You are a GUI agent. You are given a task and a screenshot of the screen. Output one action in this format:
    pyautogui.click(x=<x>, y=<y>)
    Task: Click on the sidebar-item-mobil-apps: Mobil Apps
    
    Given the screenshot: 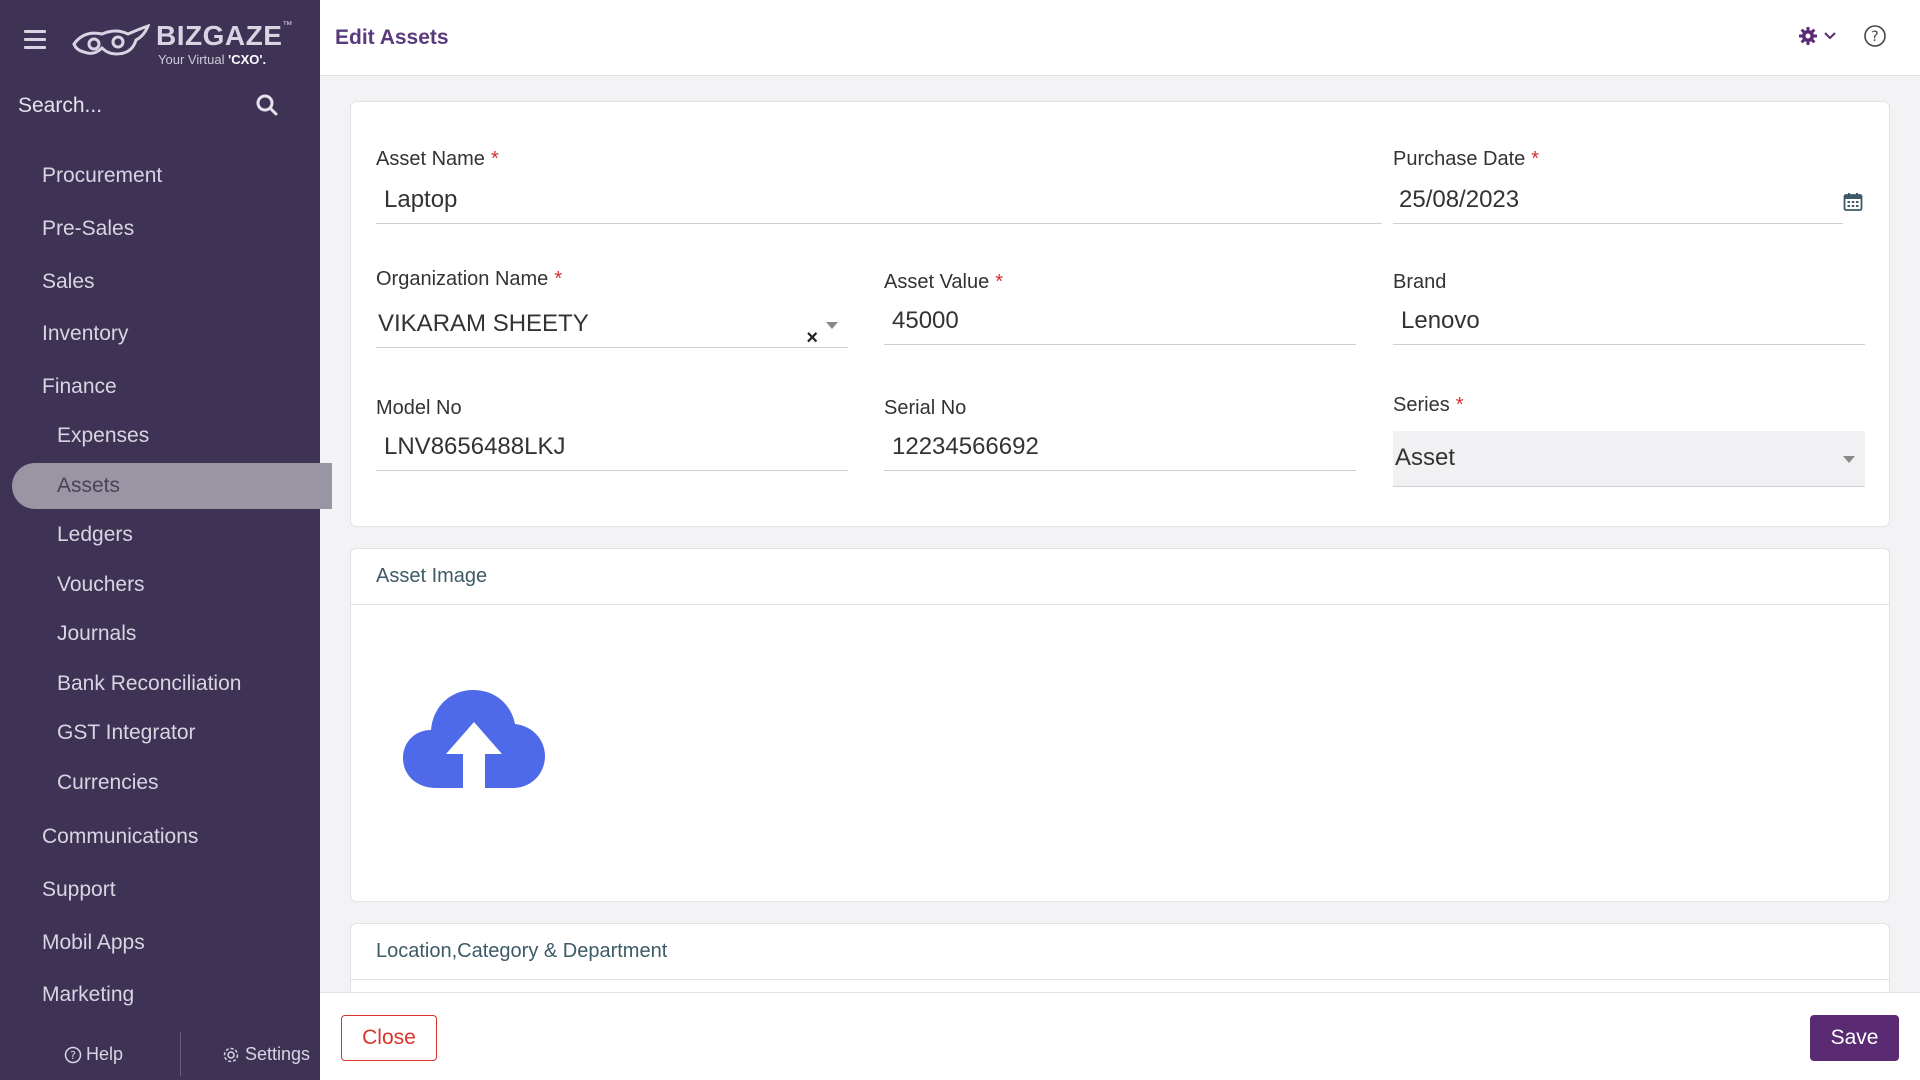 What is the action you would take?
    pyautogui.click(x=93, y=943)
    